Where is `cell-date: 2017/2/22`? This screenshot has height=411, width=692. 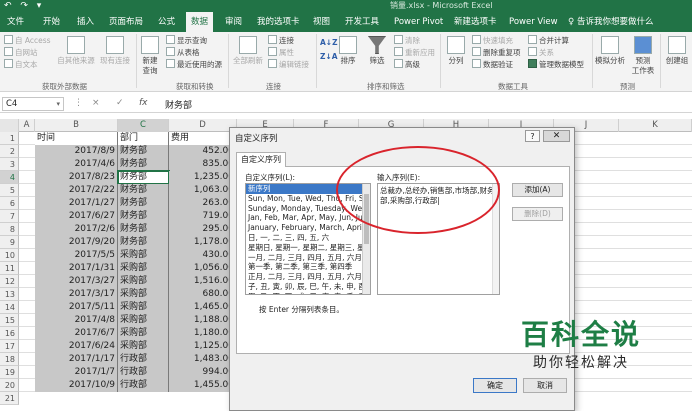
cell-date: 2017/2/22 is located at coordinates (76, 190).